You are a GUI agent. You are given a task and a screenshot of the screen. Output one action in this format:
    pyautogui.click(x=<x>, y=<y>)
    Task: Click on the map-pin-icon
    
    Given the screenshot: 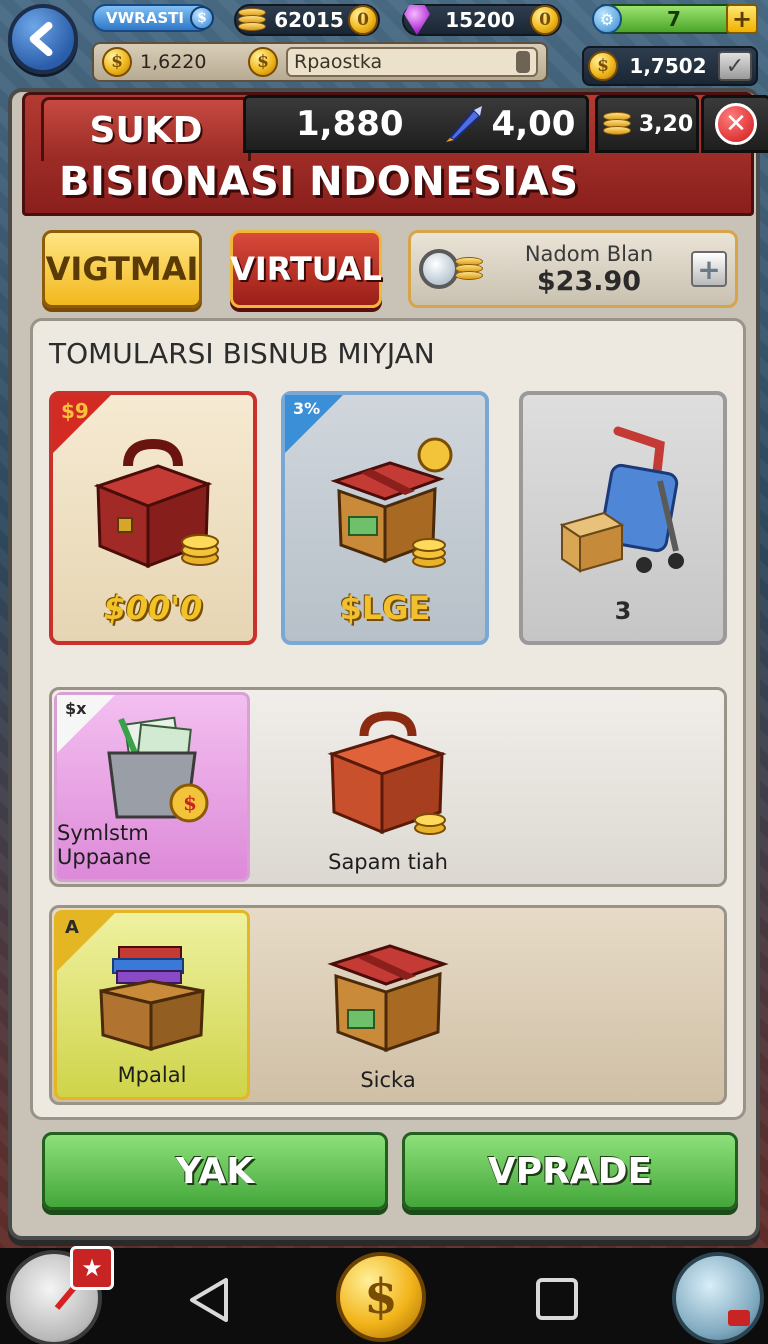 What is the action you would take?
    pyautogui.click(x=739, y=1318)
    